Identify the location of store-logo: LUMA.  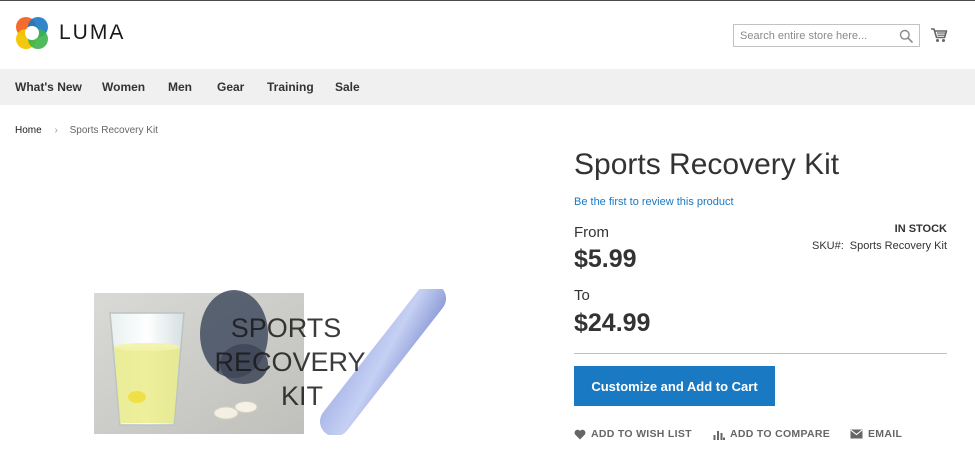
(70, 33).